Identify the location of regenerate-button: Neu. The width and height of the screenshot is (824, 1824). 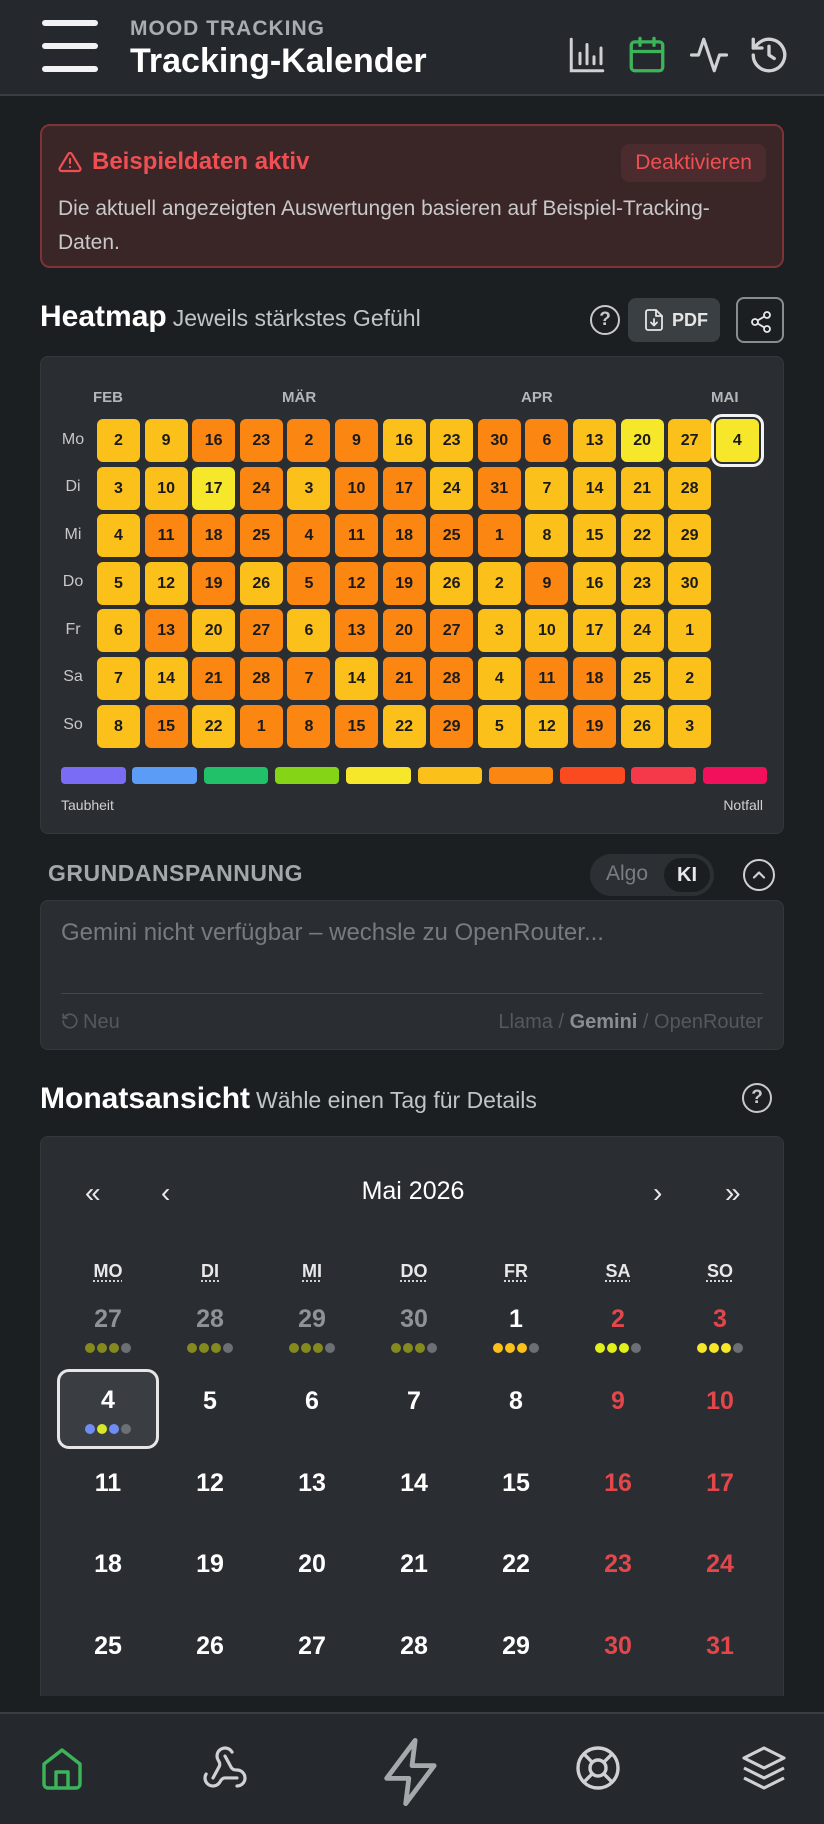
(90, 1022).